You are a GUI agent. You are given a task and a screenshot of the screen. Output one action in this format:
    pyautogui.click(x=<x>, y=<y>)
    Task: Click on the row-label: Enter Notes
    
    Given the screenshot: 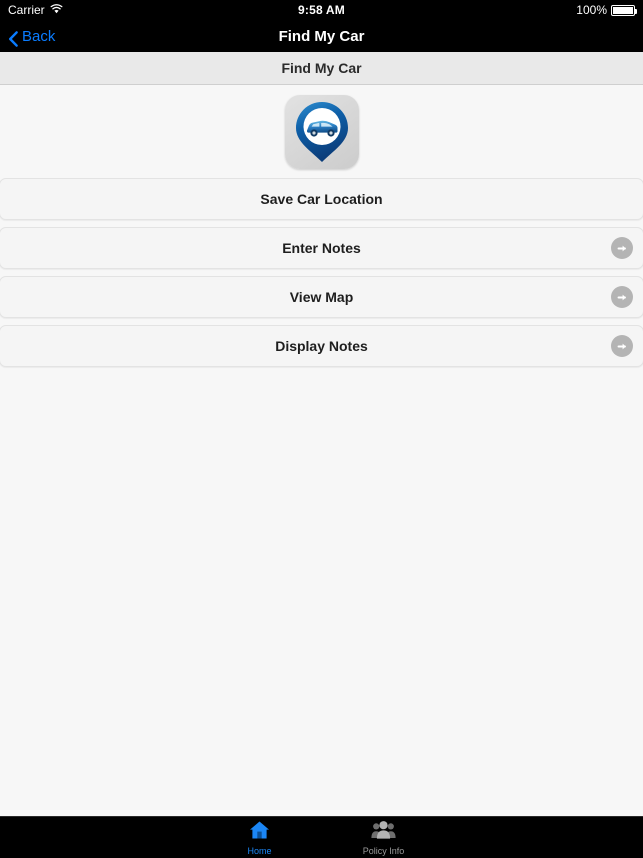 What is the action you would take?
    pyautogui.click(x=321, y=248)
    